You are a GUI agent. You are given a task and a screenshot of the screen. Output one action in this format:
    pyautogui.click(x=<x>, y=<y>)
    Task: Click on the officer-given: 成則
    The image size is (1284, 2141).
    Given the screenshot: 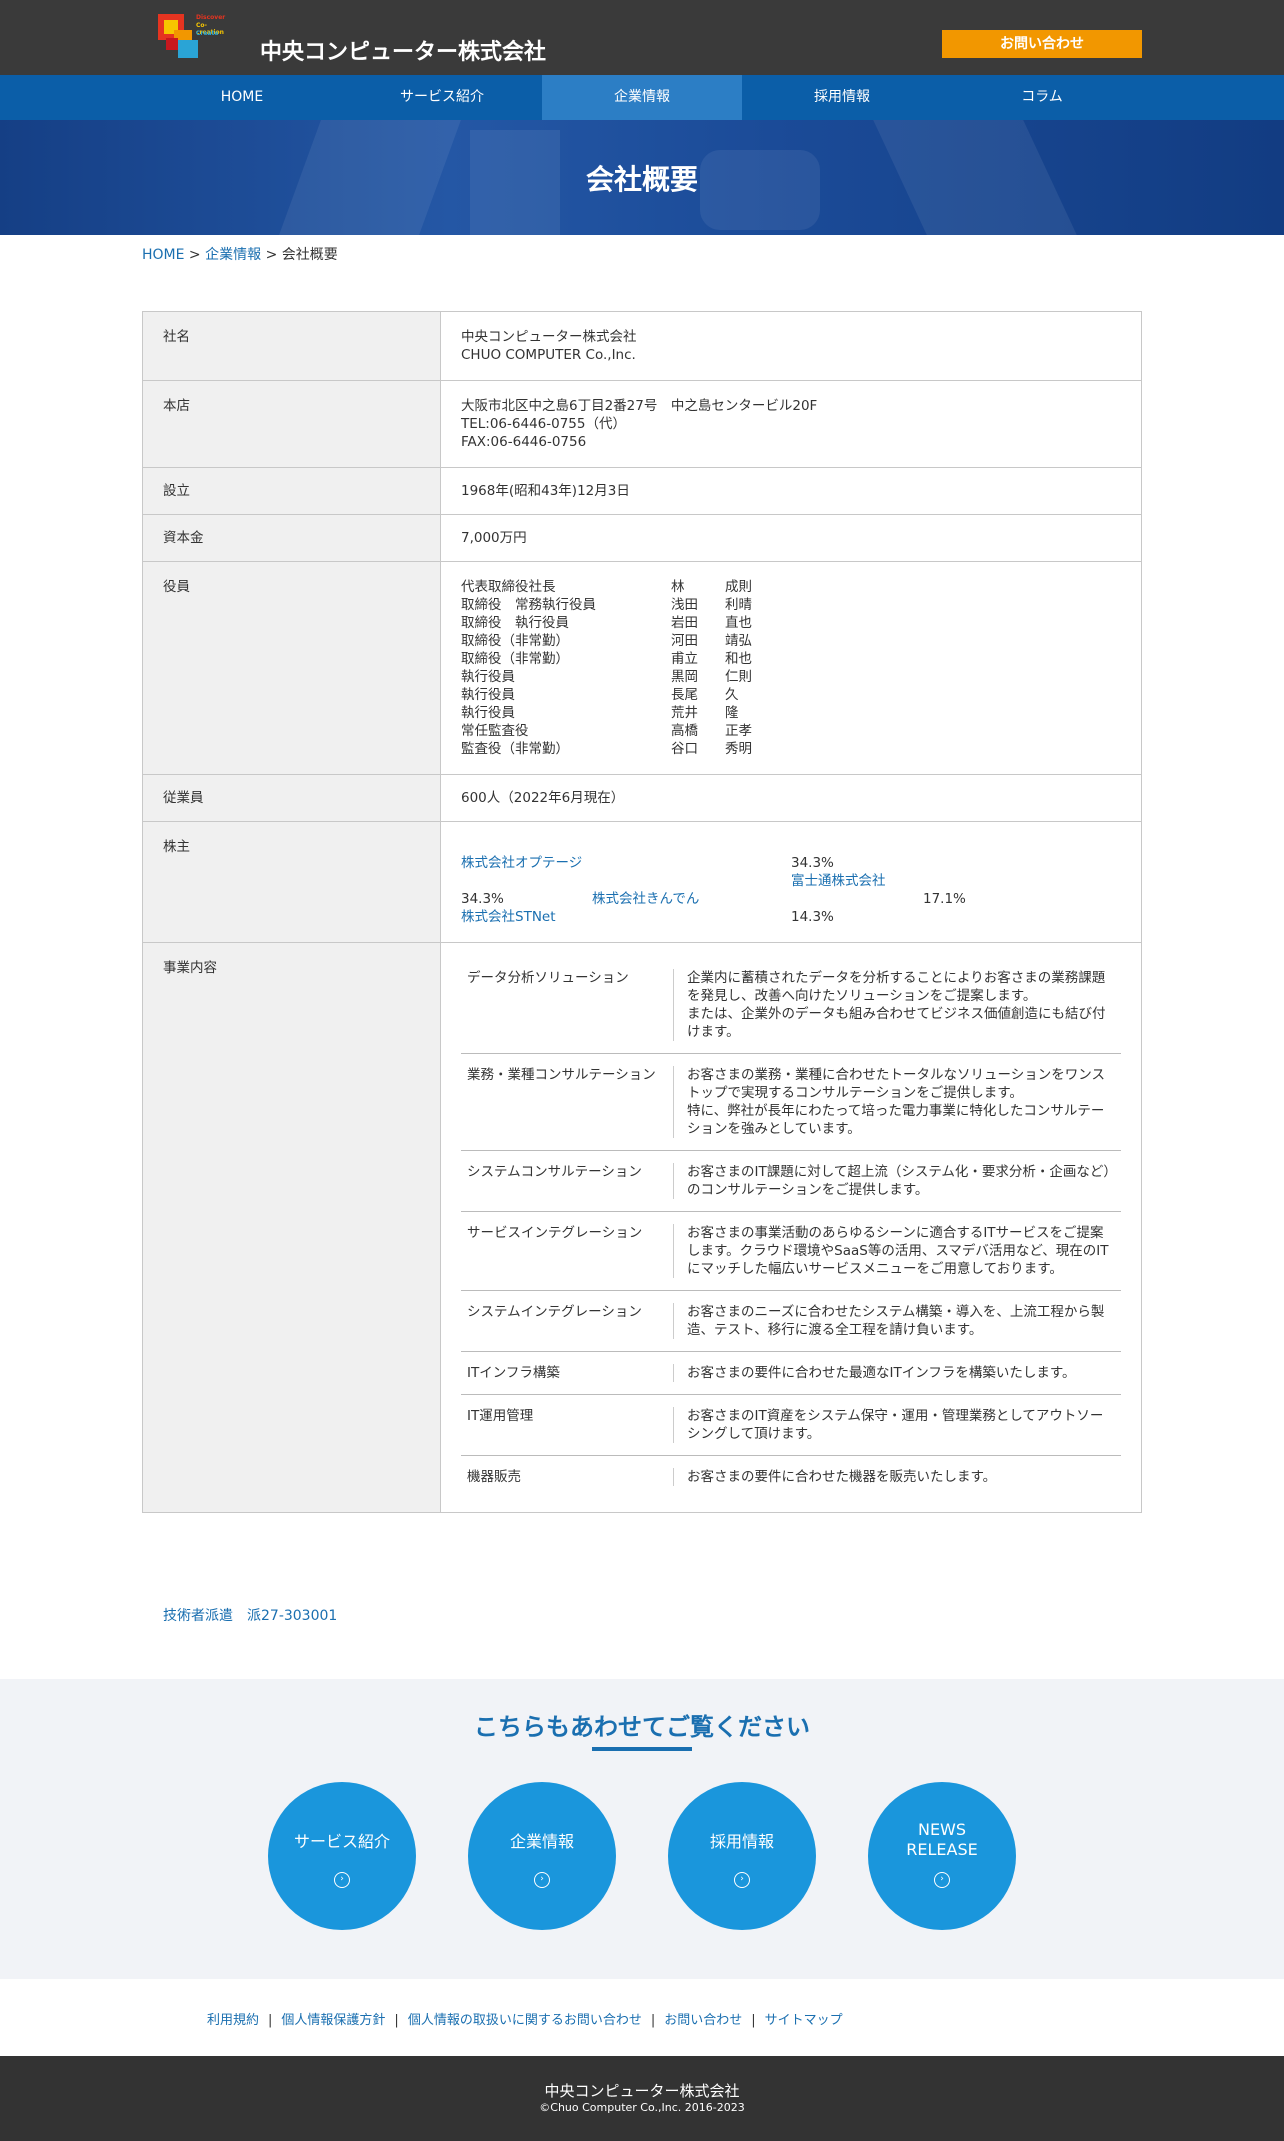 What is the action you would take?
    pyautogui.click(x=738, y=587)
    